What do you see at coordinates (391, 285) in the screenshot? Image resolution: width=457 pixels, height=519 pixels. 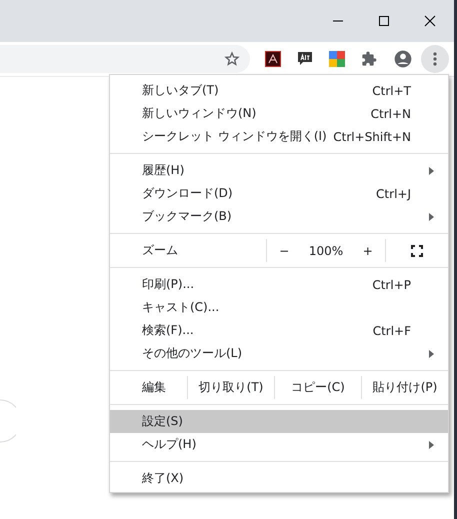 I see `shortcut-label: Ctrl+P` at bounding box center [391, 285].